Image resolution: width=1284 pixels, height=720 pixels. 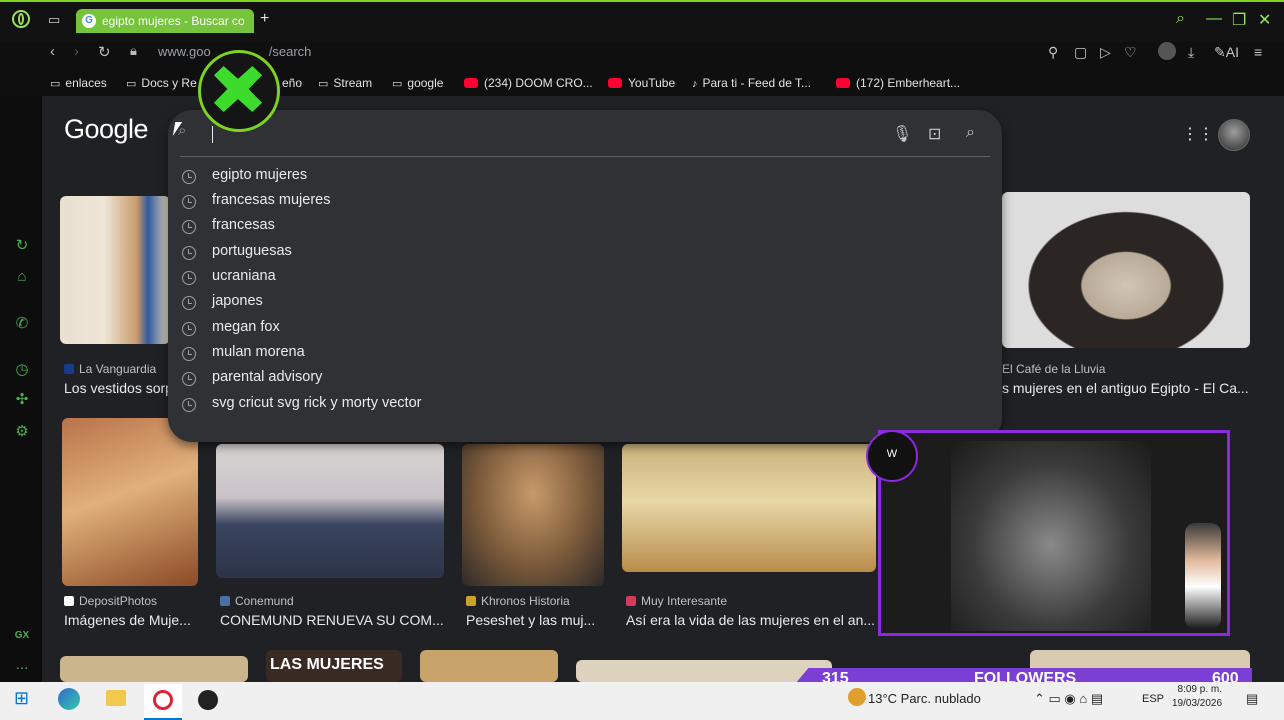 I want to click on search-icon: ⌕, so click(x=1180, y=19).